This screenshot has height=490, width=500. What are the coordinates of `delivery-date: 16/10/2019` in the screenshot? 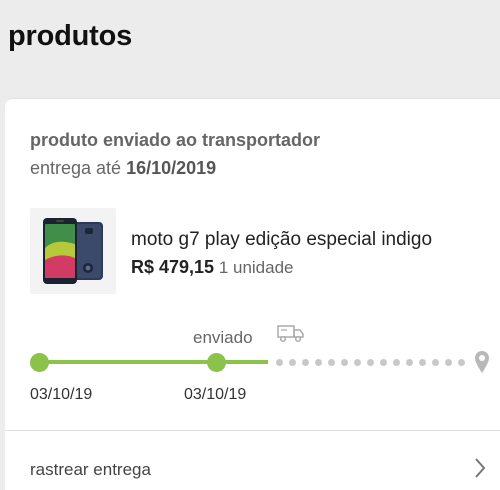 It's located at (171, 168).